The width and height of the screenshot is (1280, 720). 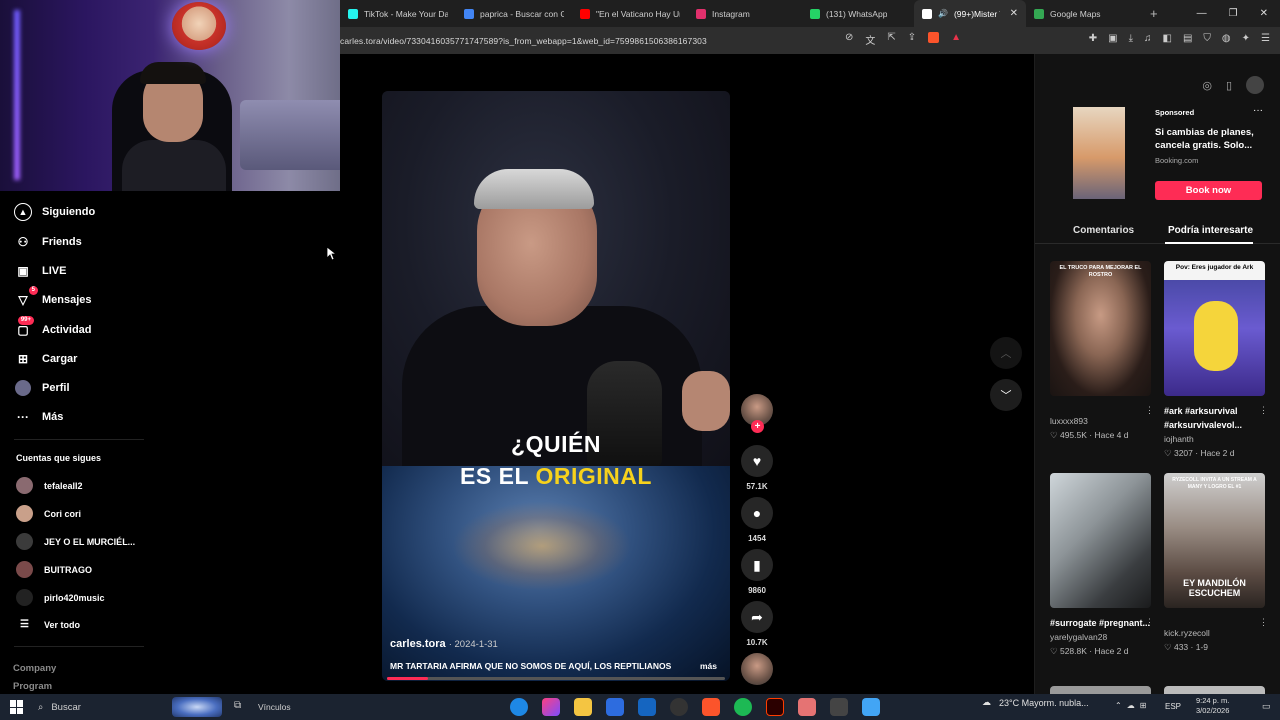 I want to click on share-button: ➦ 10.7K, so click(x=757, y=624).